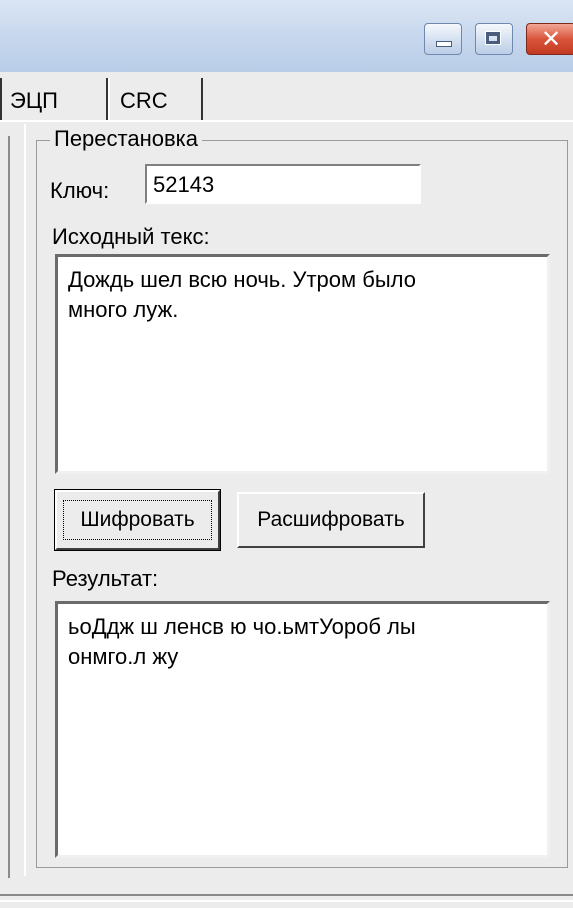 This screenshot has width=573, height=908. What do you see at coordinates (283, 184) in the screenshot?
I see `key-input: 52143` at bounding box center [283, 184].